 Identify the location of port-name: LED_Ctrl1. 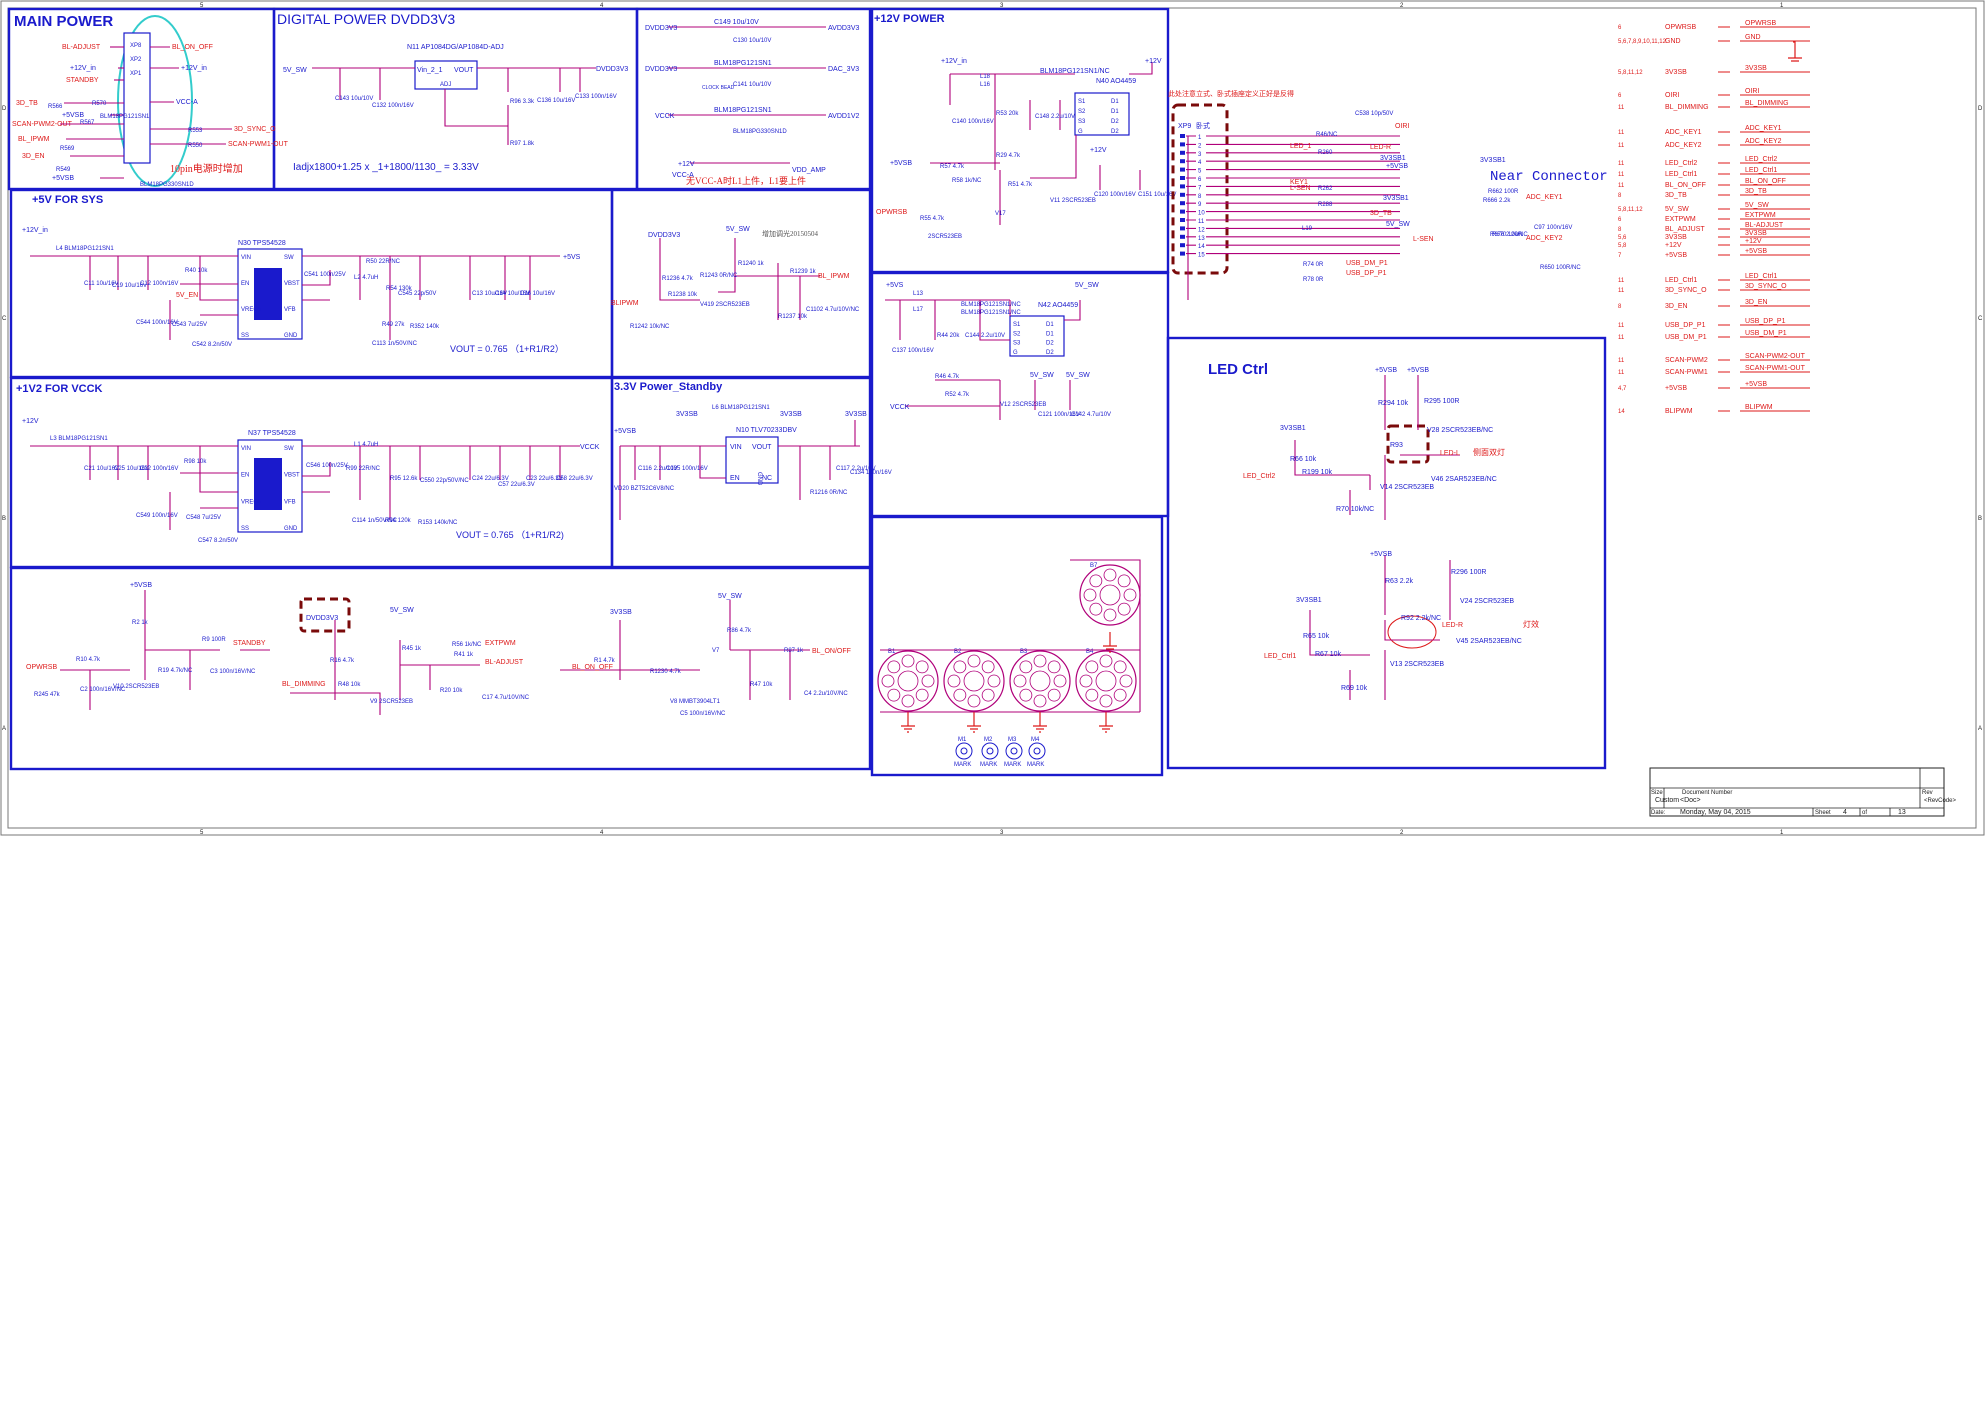
(1681, 174).